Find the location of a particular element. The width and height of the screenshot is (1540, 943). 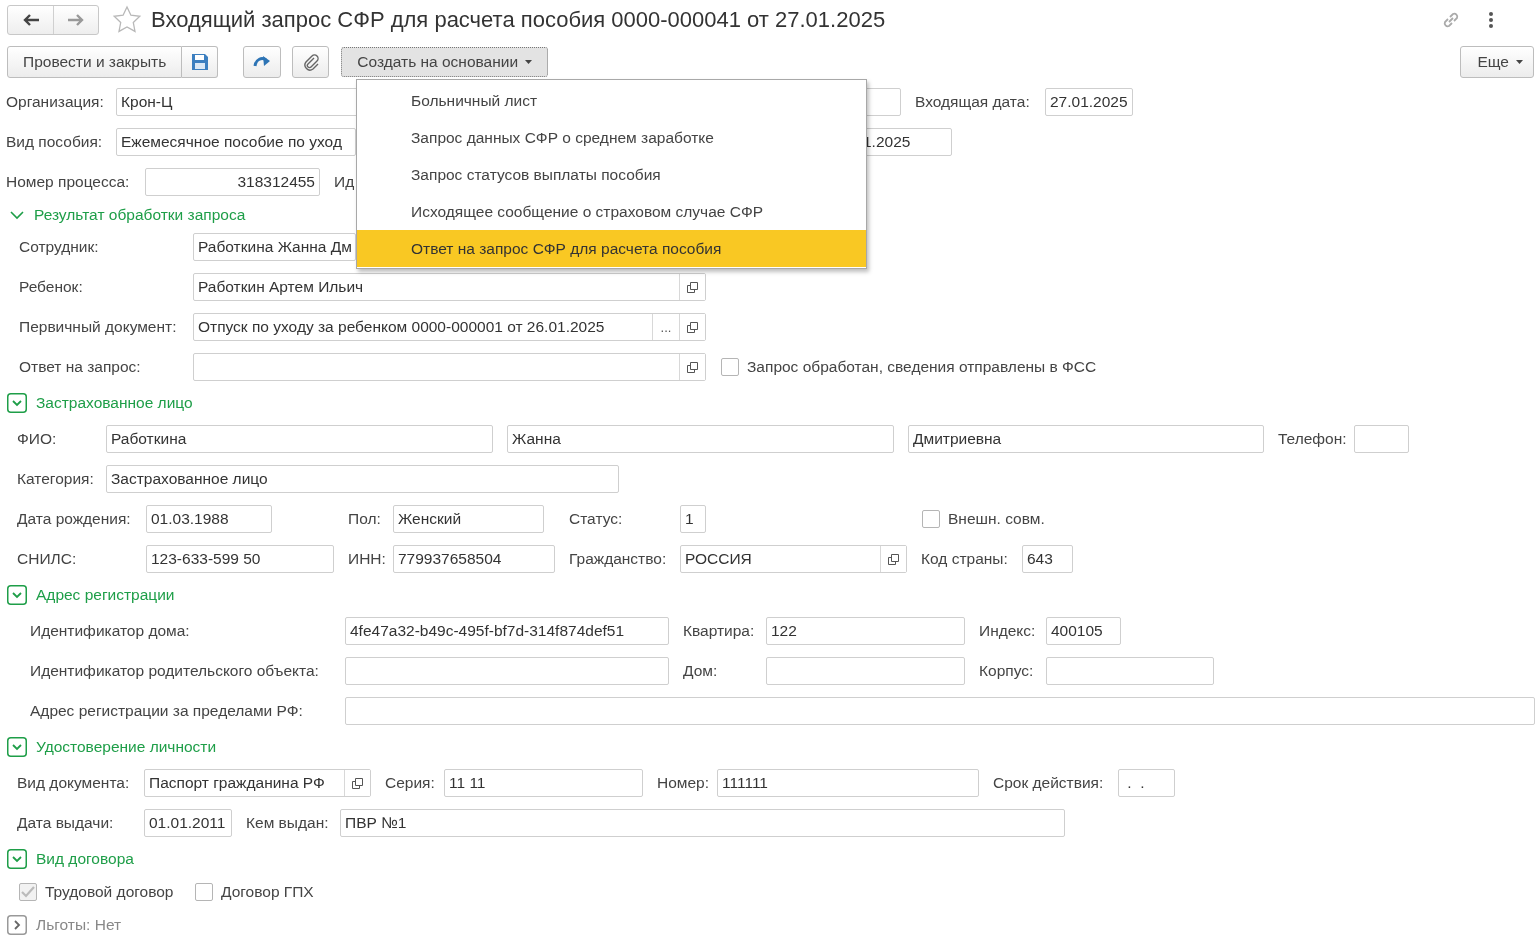

field-label: Кем выдан: is located at coordinates (288, 823).